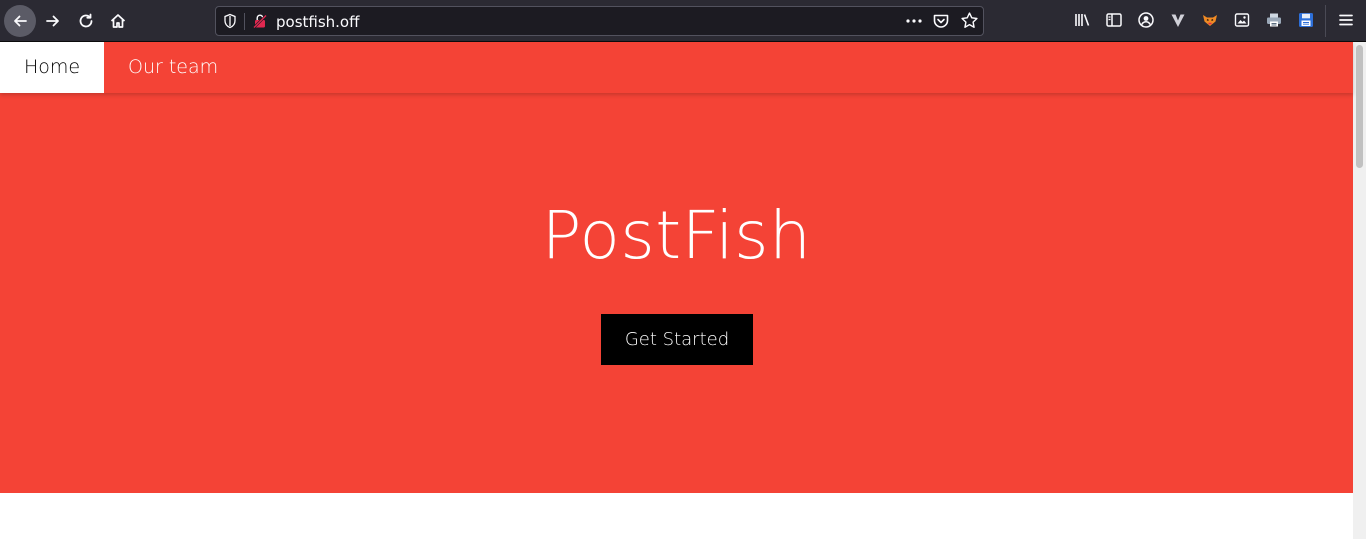  I want to click on home-button, so click(118, 21).